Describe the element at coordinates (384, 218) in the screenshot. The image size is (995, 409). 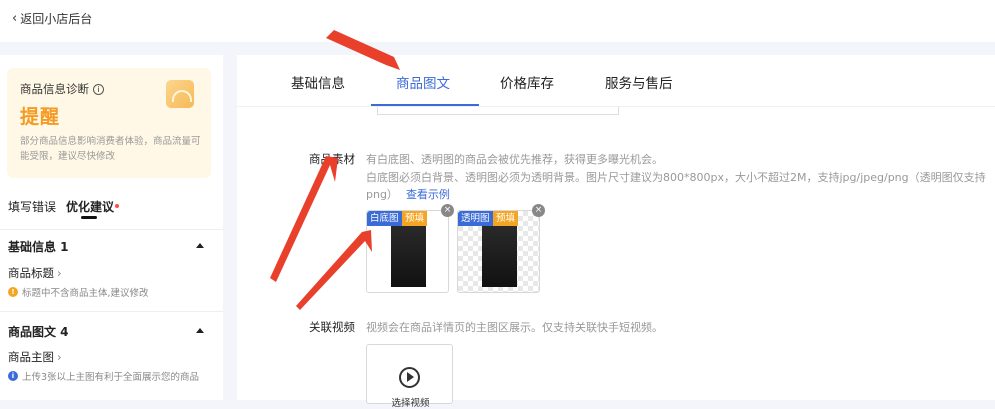
I see `white-bg-tag: 白底图` at that location.